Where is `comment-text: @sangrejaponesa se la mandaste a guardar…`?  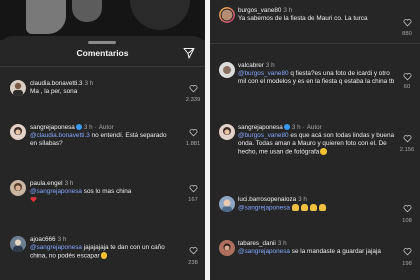
comment-text: @sangrejaponesa se la mandaste a guardar… is located at coordinates (309, 251).